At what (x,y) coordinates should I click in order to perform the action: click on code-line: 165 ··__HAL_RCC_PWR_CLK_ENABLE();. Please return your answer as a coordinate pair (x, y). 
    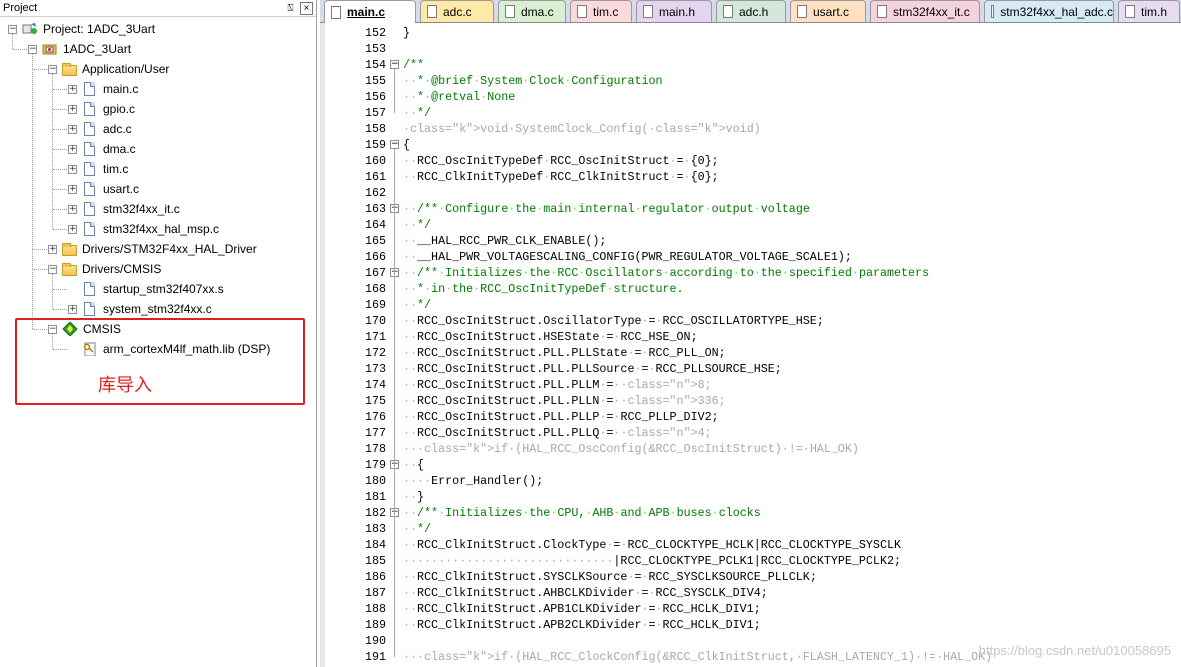
    Looking at the image, I should click on (750, 241).